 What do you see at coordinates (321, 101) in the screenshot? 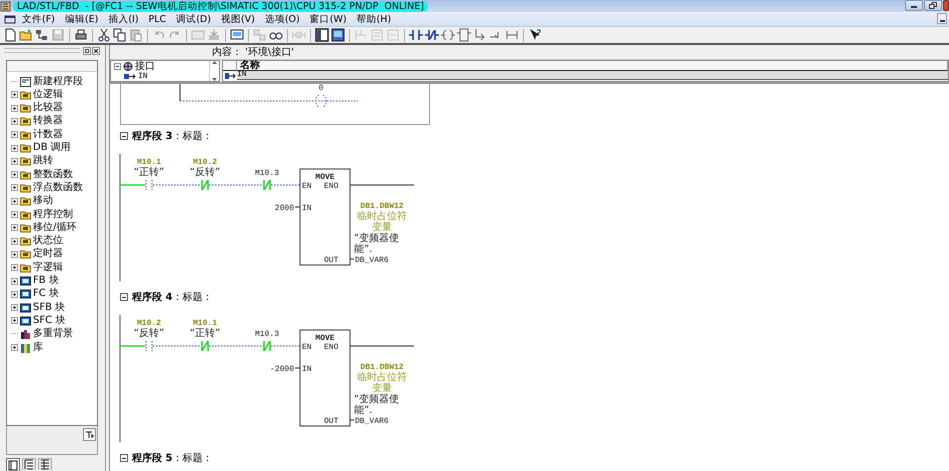
I see `coil-symbol` at bounding box center [321, 101].